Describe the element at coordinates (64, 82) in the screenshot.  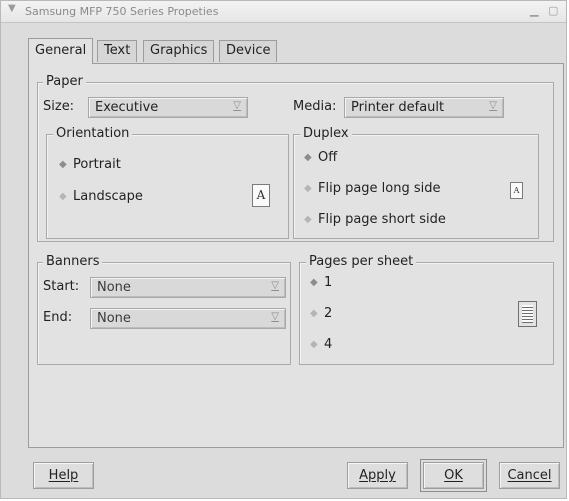
I see `paper-group-title: Paper` at that location.